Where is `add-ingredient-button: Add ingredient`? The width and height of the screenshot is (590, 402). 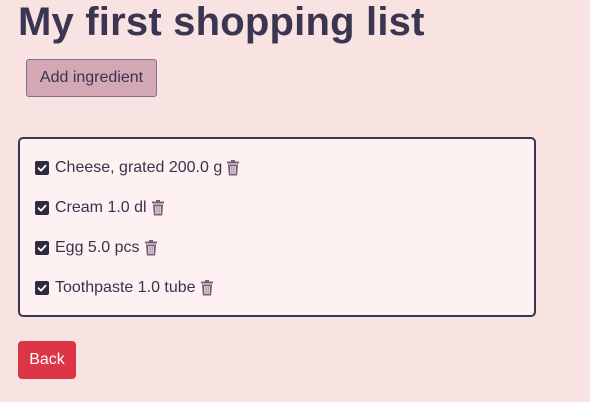 add-ingredient-button: Add ingredient is located at coordinates (91, 78).